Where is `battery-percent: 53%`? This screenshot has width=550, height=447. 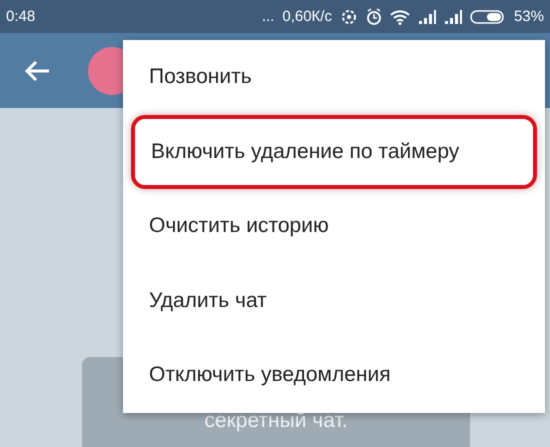
battery-percent: 53% is located at coordinates (529, 16).